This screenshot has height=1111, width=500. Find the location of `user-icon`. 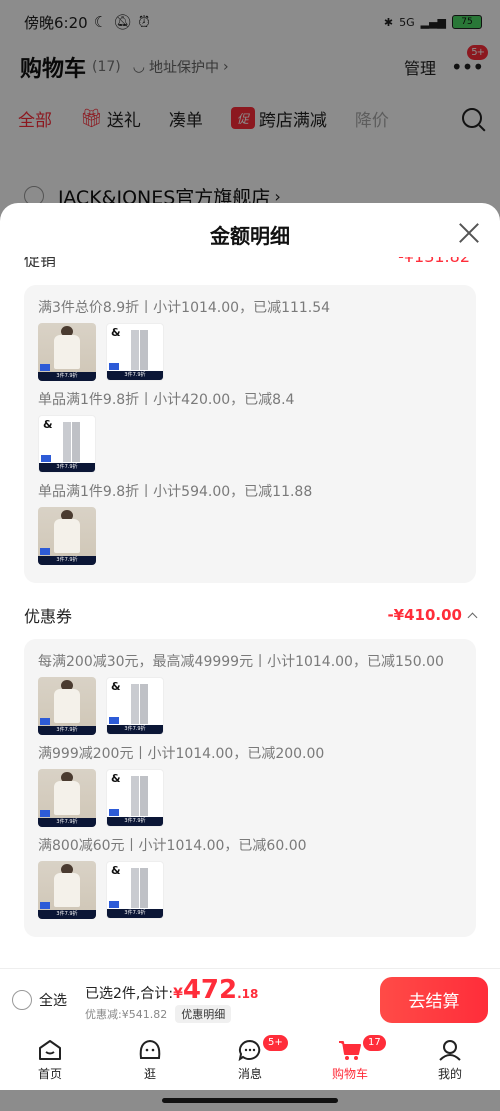

user-icon is located at coordinates (450, 1050).